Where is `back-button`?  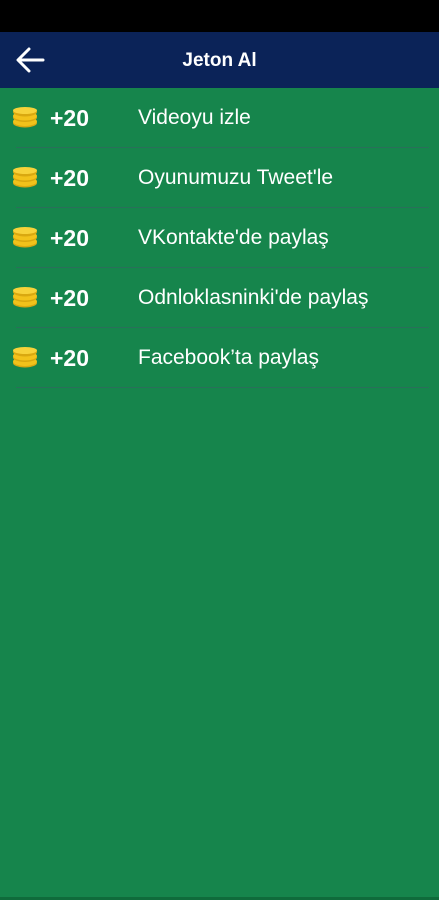
back-button is located at coordinates (30, 60).